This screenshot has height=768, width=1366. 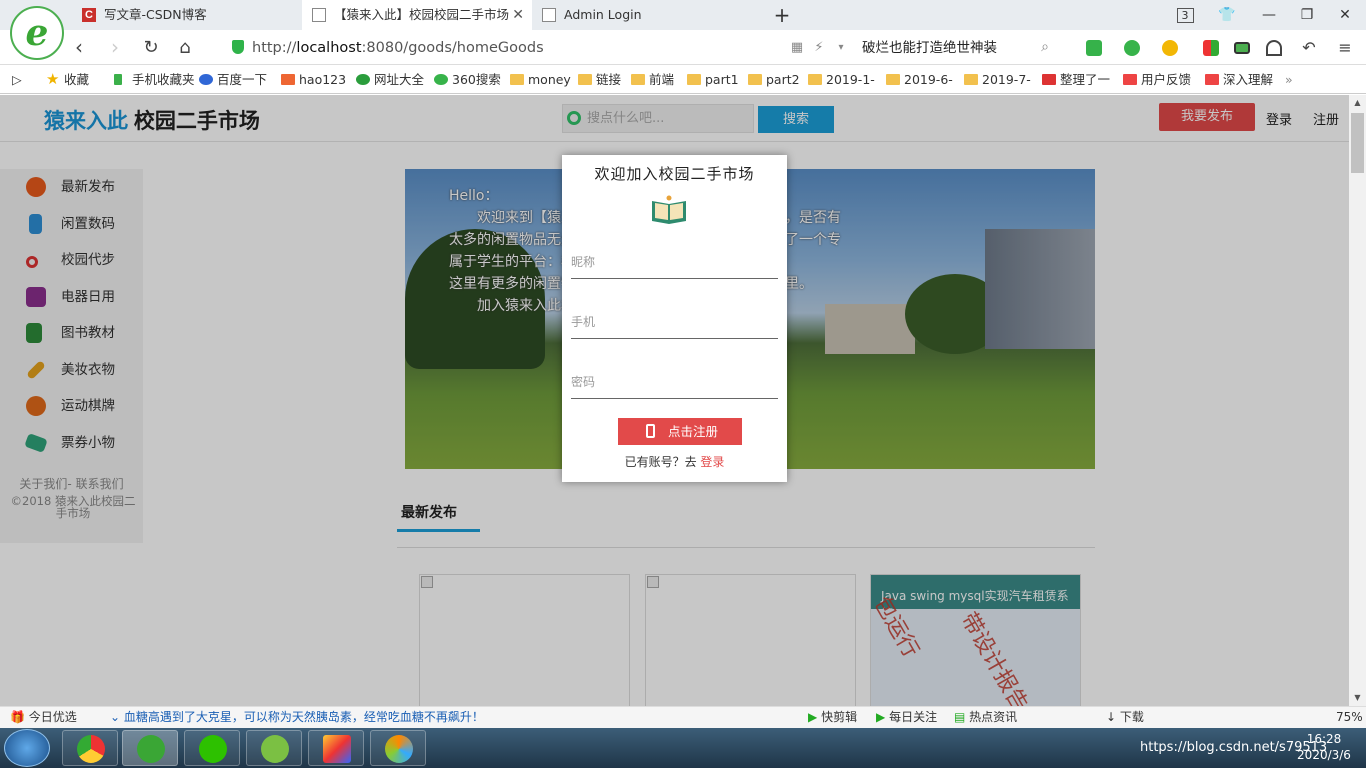 I want to click on sidebar-toggle-icon: ▷, so click(x=17, y=79).